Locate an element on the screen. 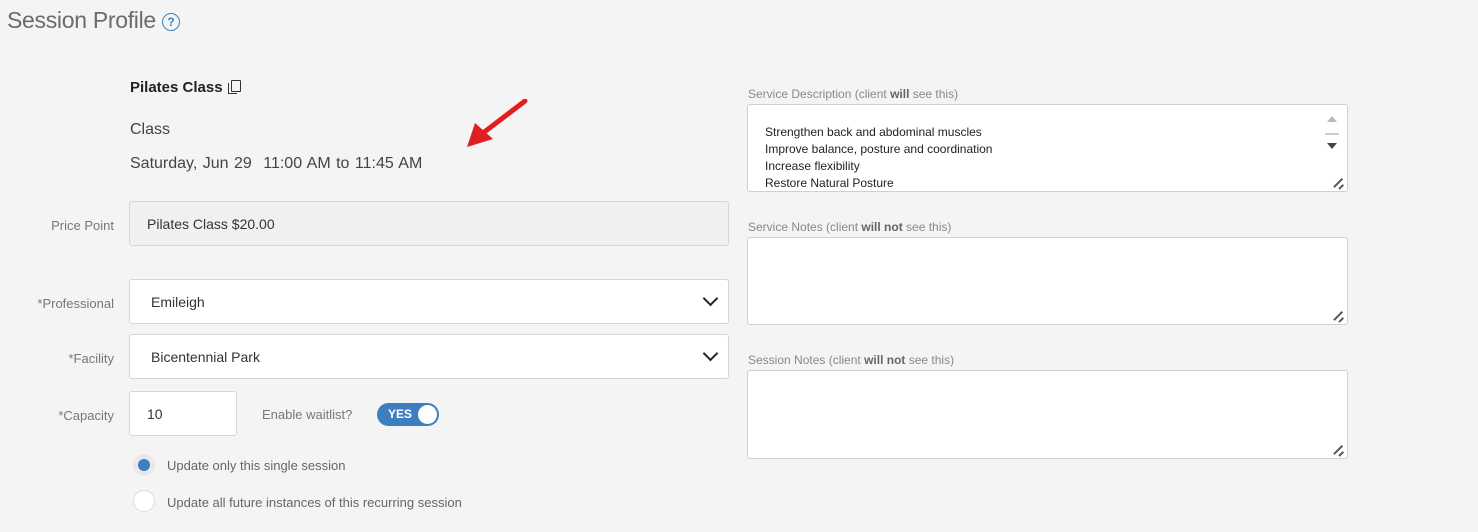 Image resolution: width=1478 pixels, height=532 pixels. service-notes-label: Service Notes (client will not see this) is located at coordinates (849, 227).